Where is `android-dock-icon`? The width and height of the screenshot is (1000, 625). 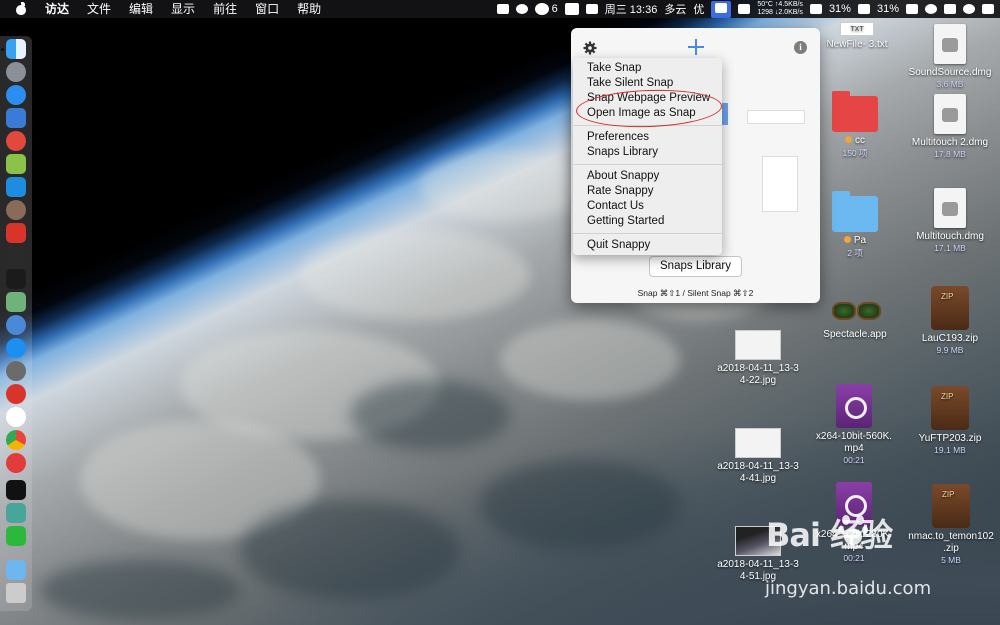 android-dock-icon is located at coordinates (16, 164).